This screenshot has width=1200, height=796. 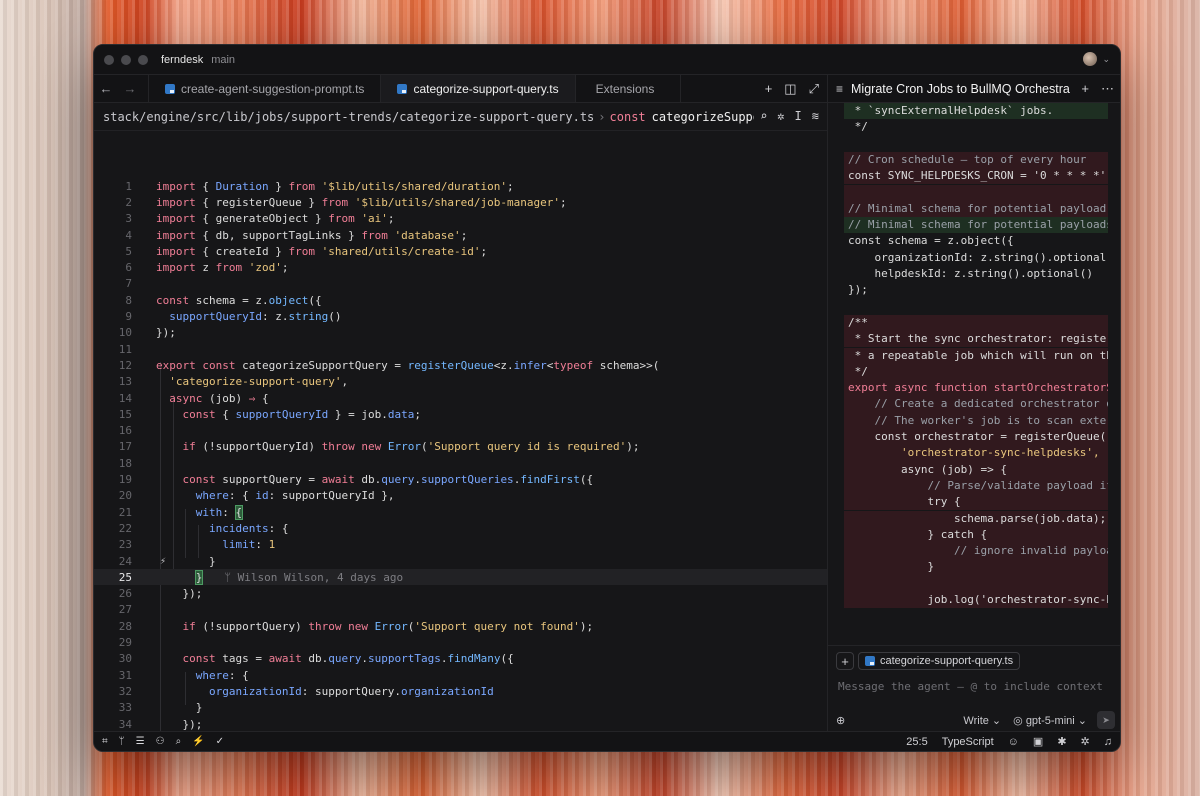 I want to click on cursor-position: 25:5, so click(x=916, y=742).